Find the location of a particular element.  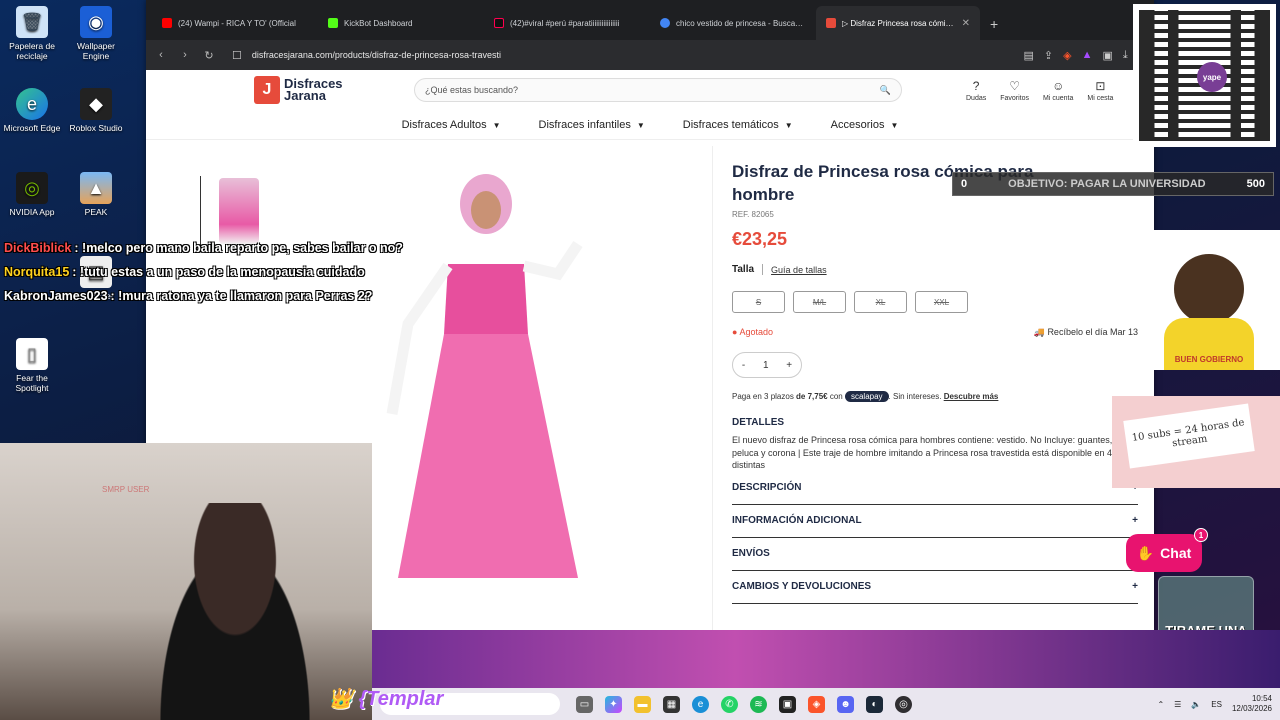

sidebar-icon: ▣ is located at coordinates (1107, 55).